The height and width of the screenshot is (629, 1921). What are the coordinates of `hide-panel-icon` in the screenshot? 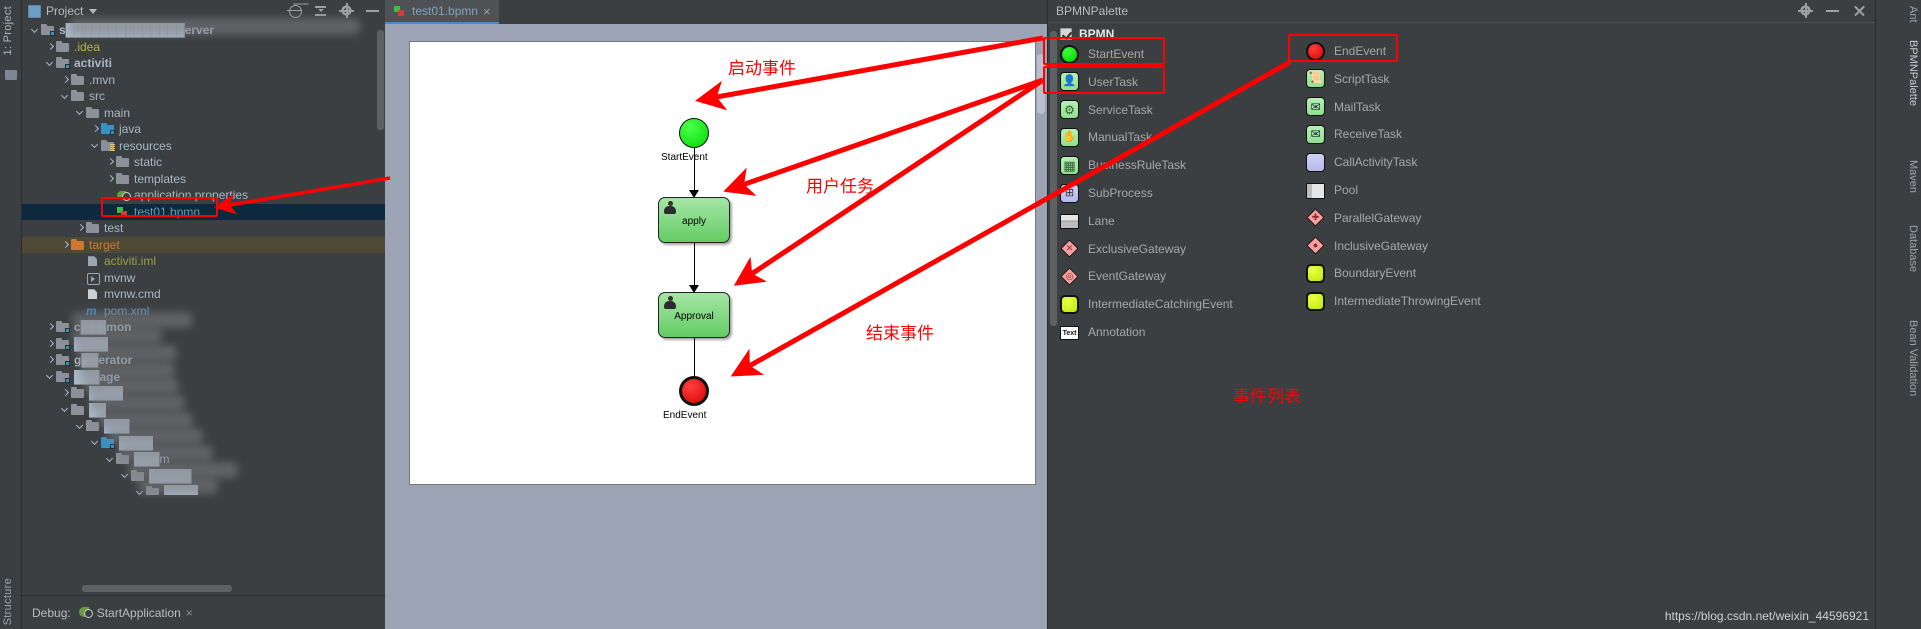 It's located at (372, 10).